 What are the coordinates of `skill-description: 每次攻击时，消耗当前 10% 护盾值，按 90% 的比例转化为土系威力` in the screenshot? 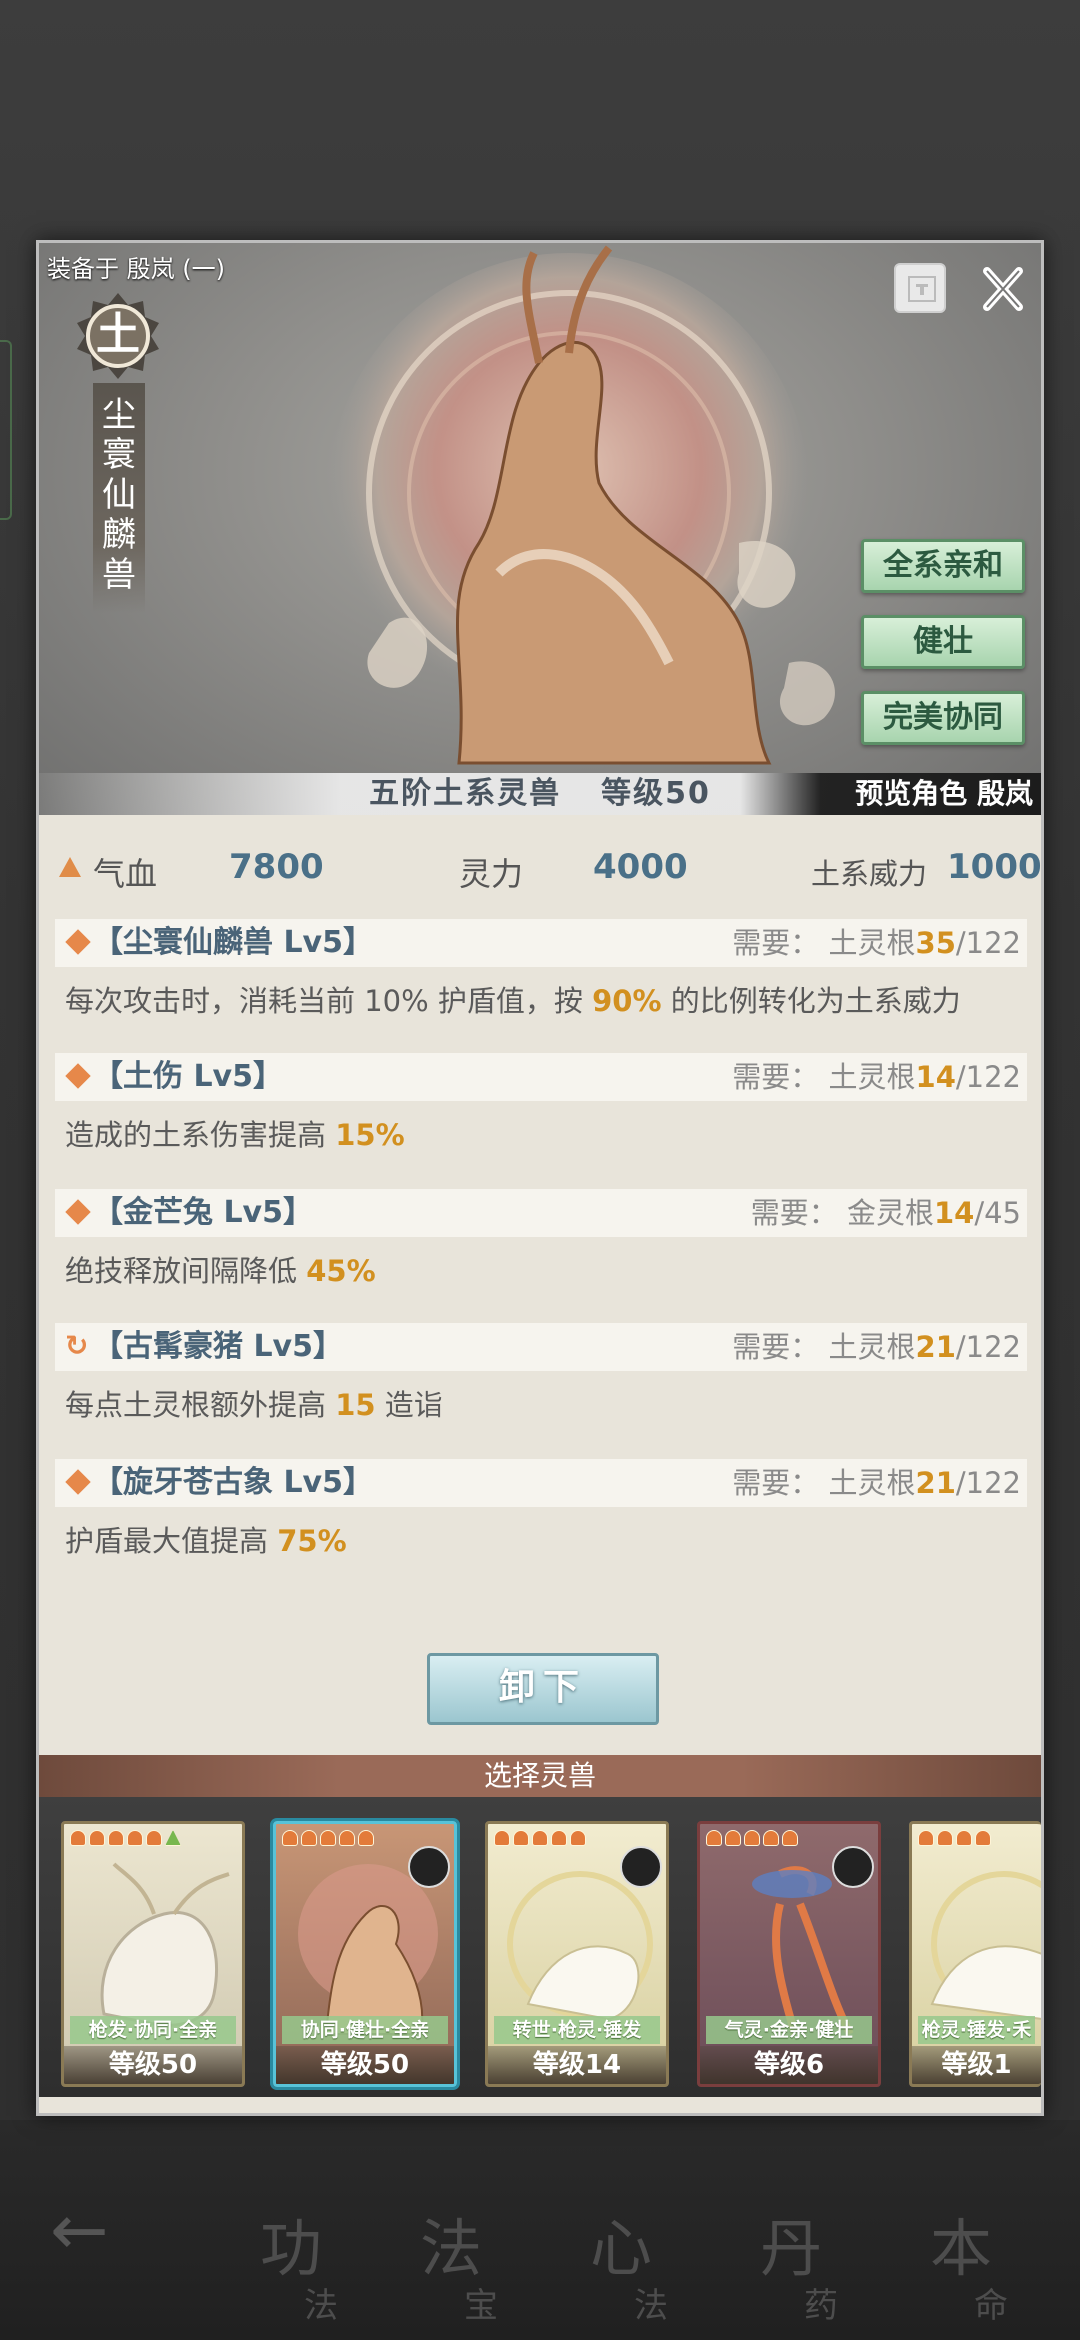 It's located at (541, 1001).